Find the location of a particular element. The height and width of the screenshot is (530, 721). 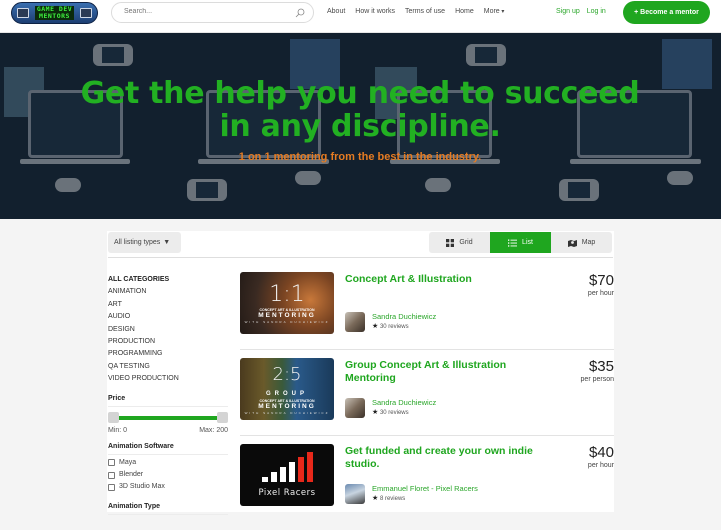

listing-price: $35 per person is located at coordinates (597, 370).